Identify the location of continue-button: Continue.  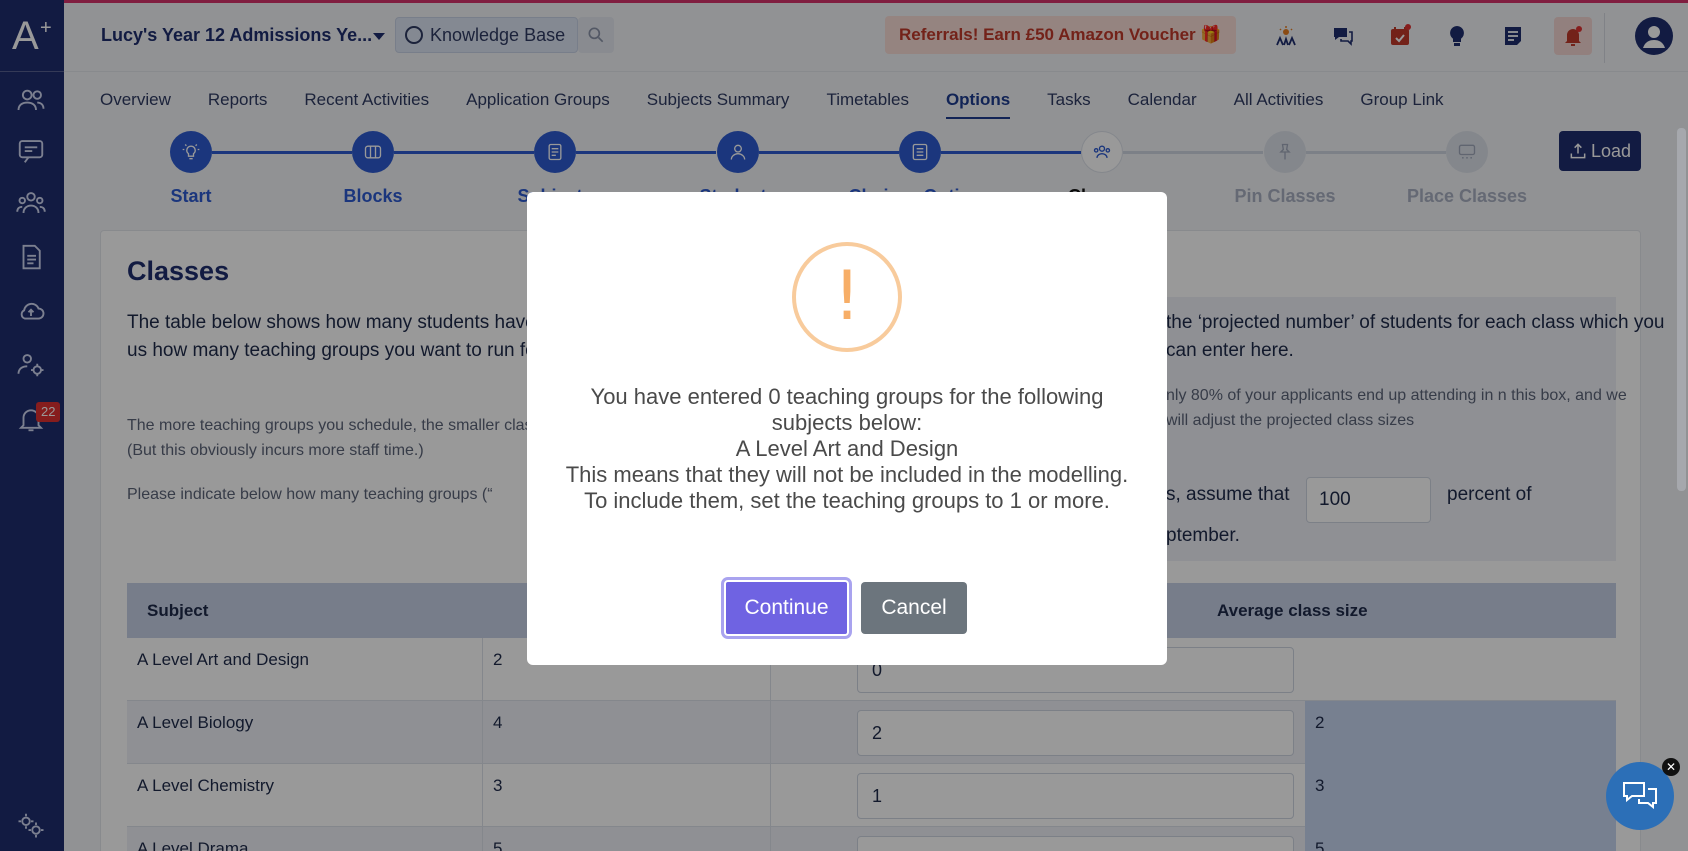
(786, 608).